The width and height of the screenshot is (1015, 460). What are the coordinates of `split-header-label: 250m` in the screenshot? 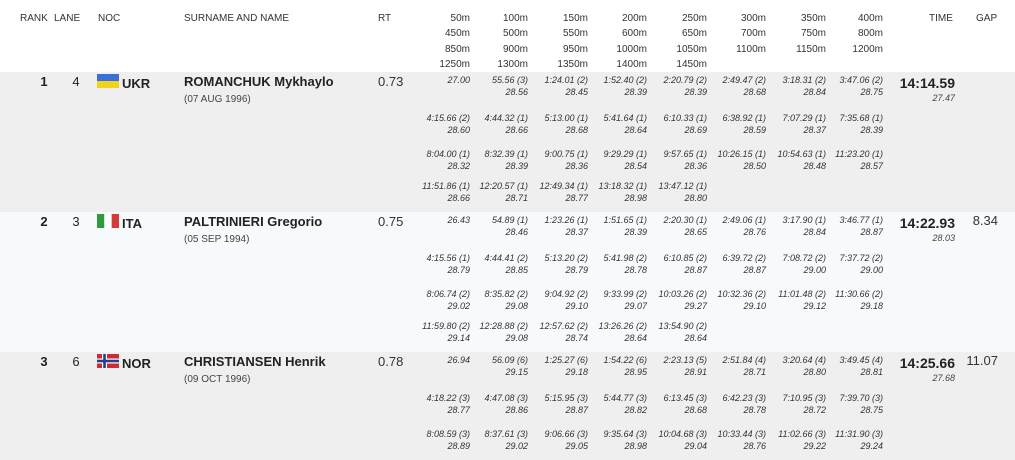 It's located at (694, 18).